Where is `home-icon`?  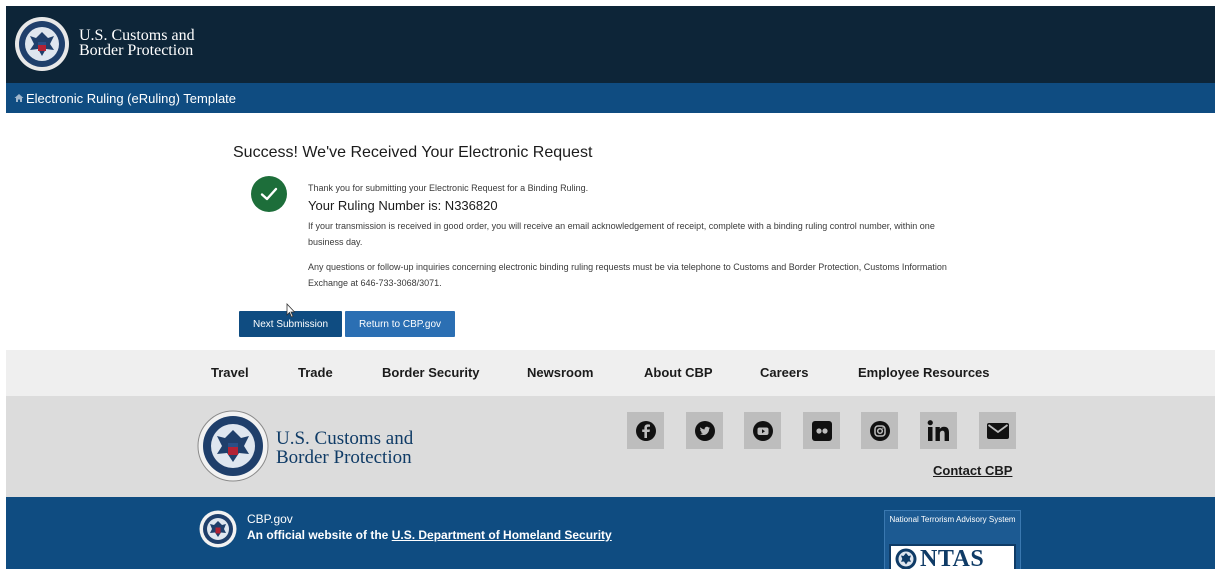
home-icon is located at coordinates (19, 98).